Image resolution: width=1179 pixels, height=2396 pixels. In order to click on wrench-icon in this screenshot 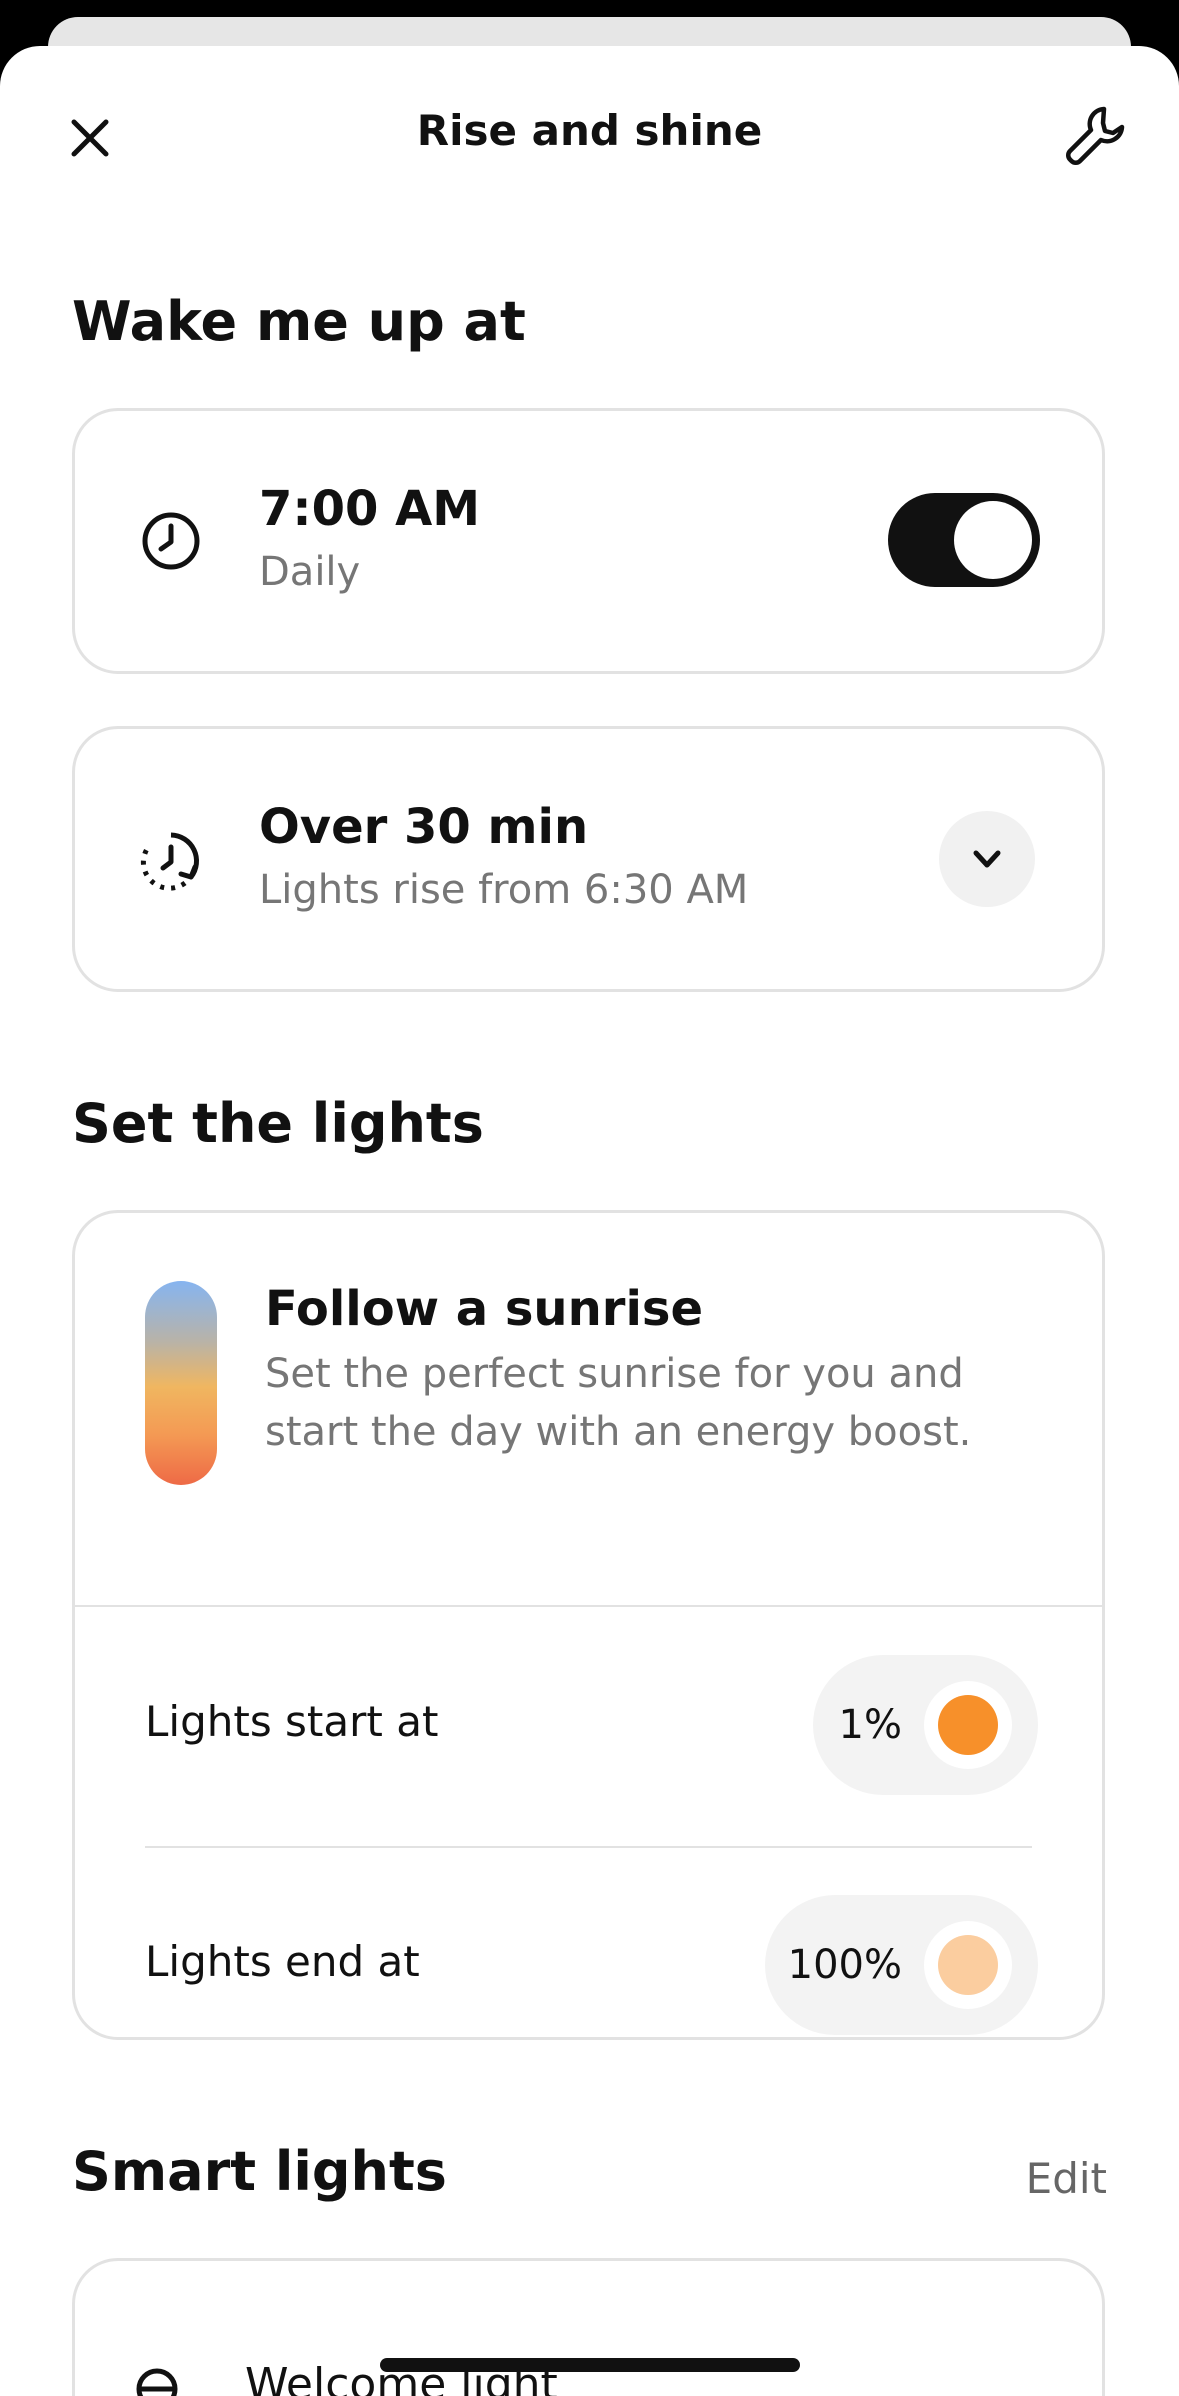, I will do `click(1095, 135)`.